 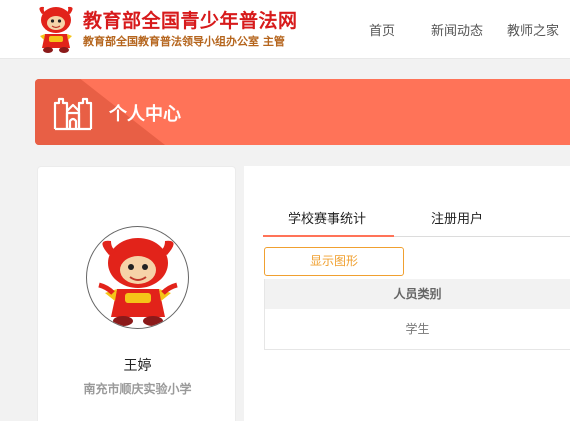 I want to click on tab-registered-users: 注册用户, so click(x=457, y=217).